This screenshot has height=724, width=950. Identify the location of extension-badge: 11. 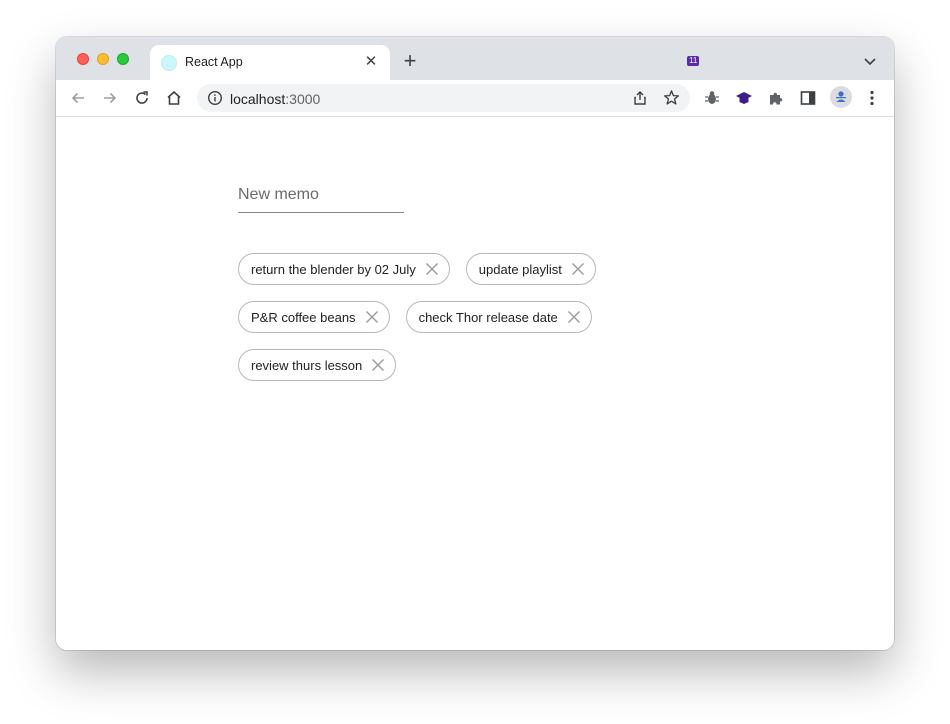
(693, 61).